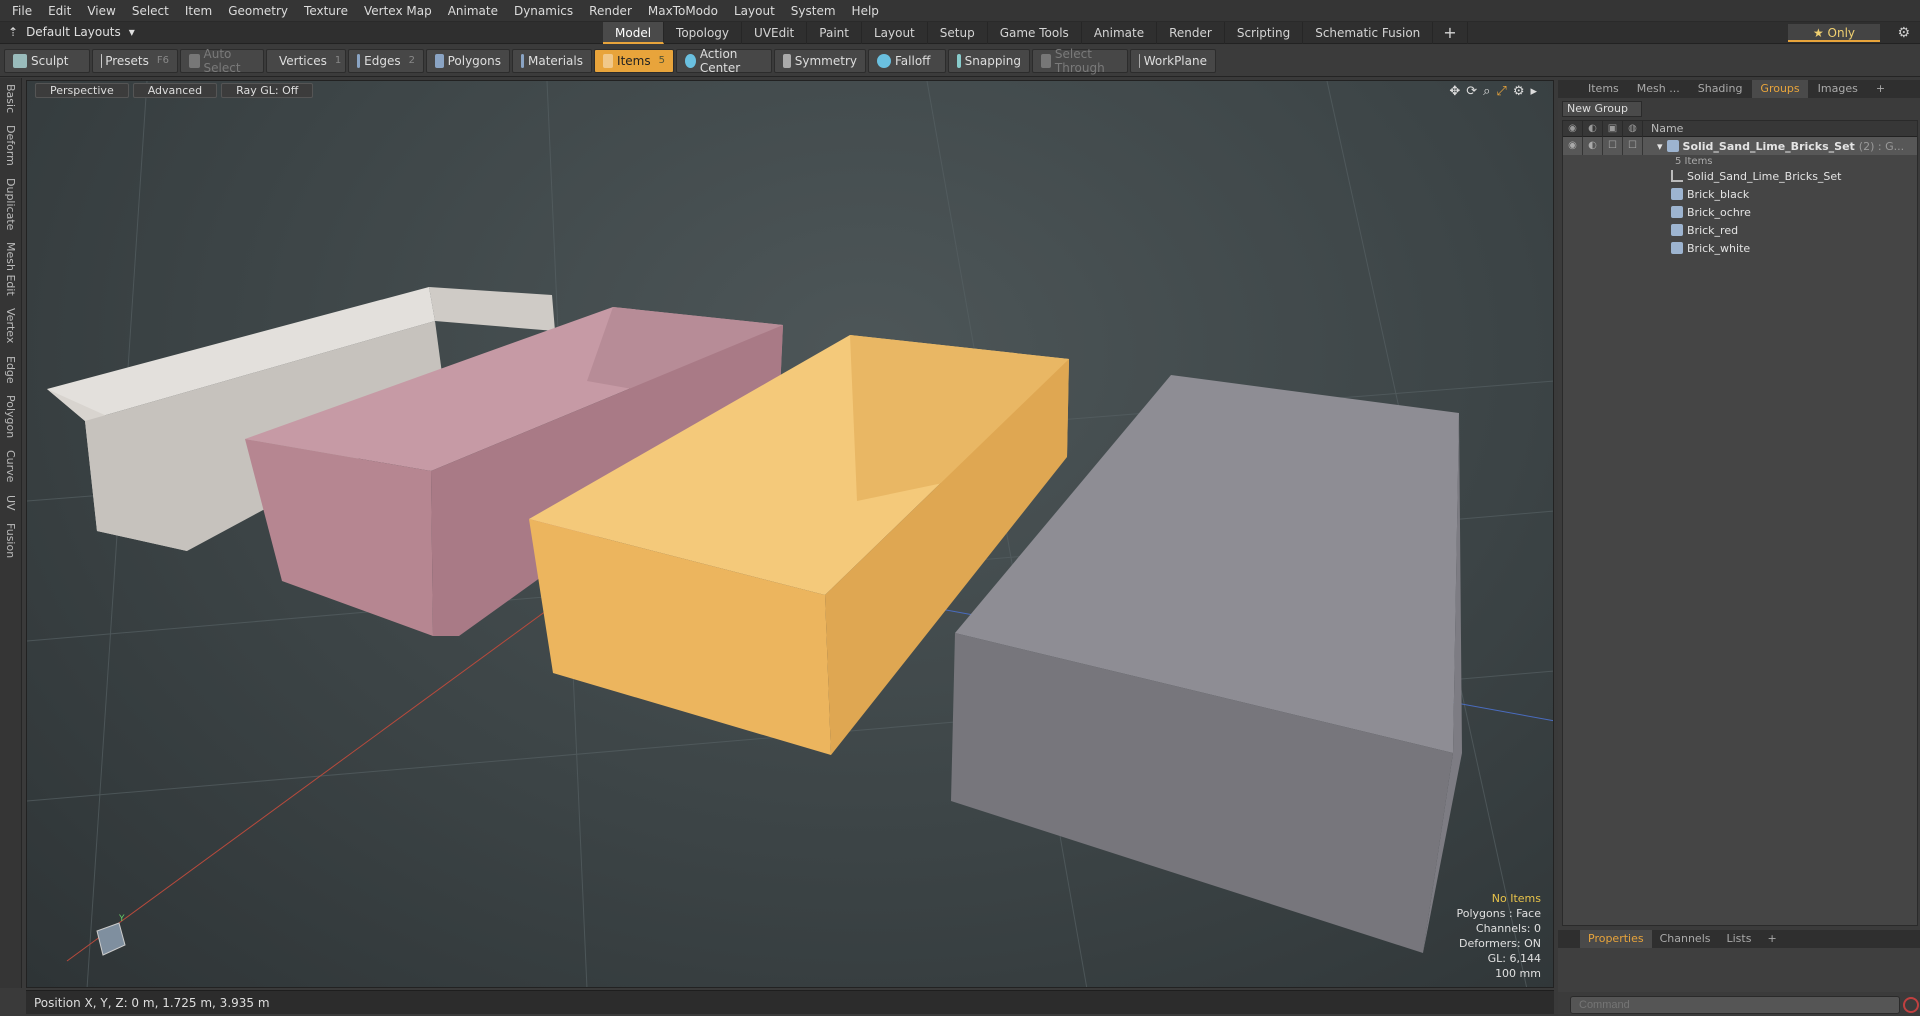  What do you see at coordinates (359, 60) in the screenshot?
I see `edges-icon` at bounding box center [359, 60].